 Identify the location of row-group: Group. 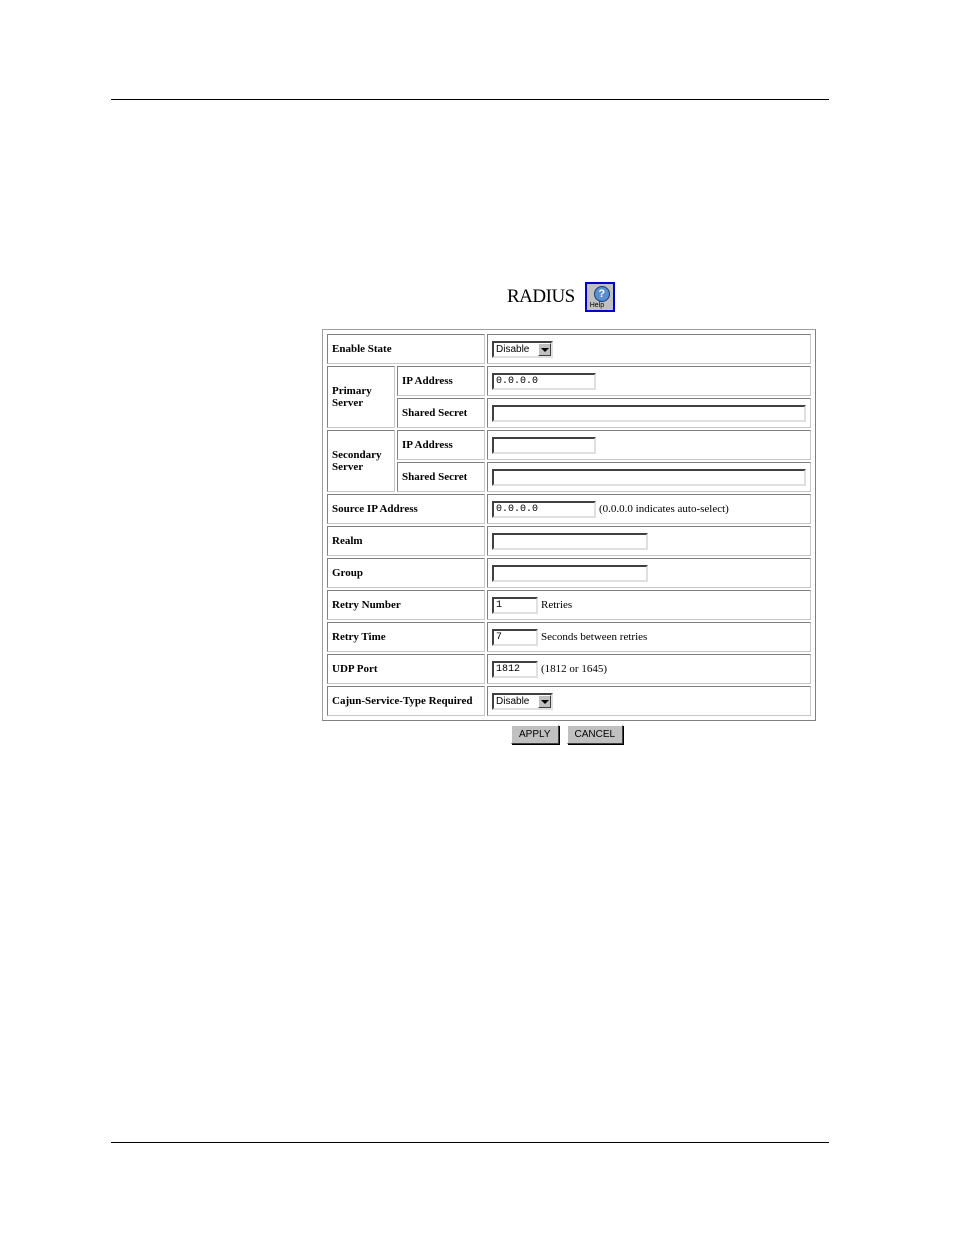
(569, 573).